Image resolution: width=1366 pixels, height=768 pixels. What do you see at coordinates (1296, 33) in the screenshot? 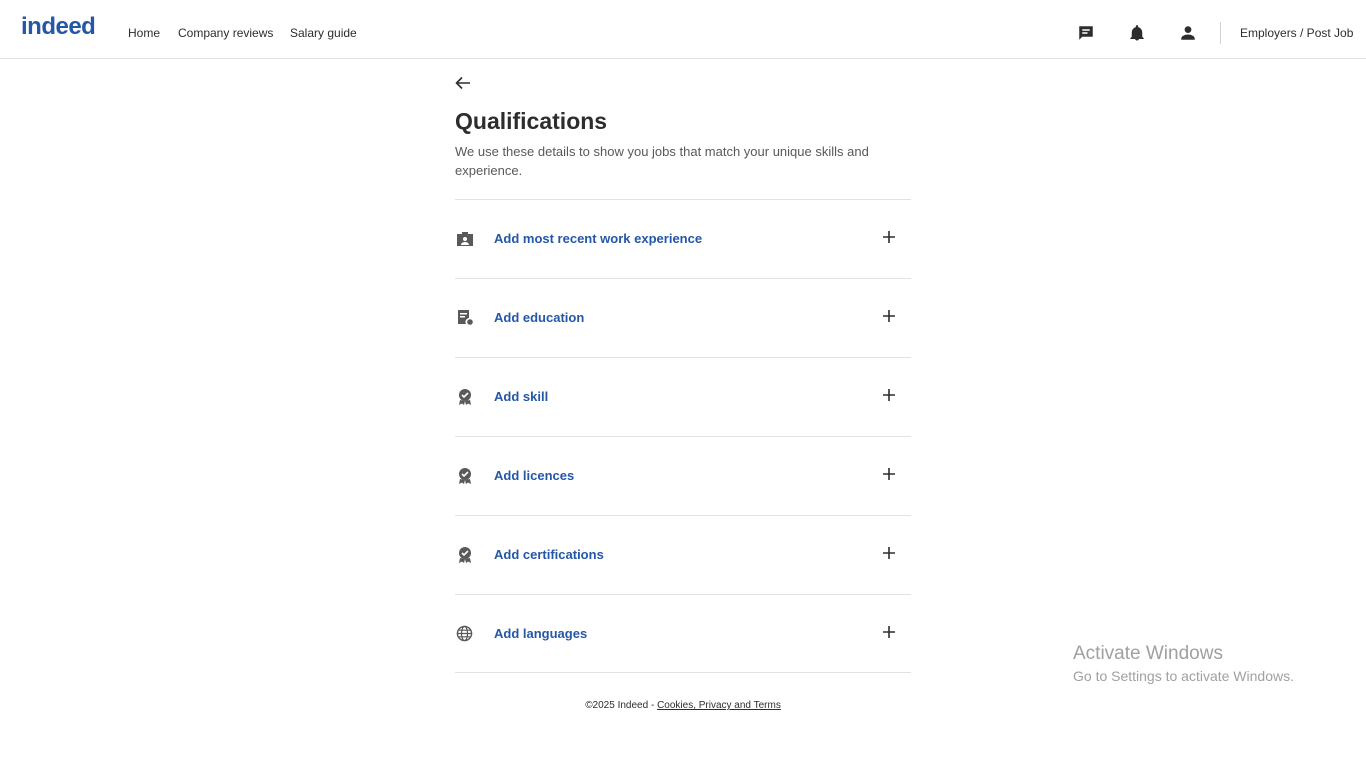
I see `employers-post-job-link: Employers / Post Job` at bounding box center [1296, 33].